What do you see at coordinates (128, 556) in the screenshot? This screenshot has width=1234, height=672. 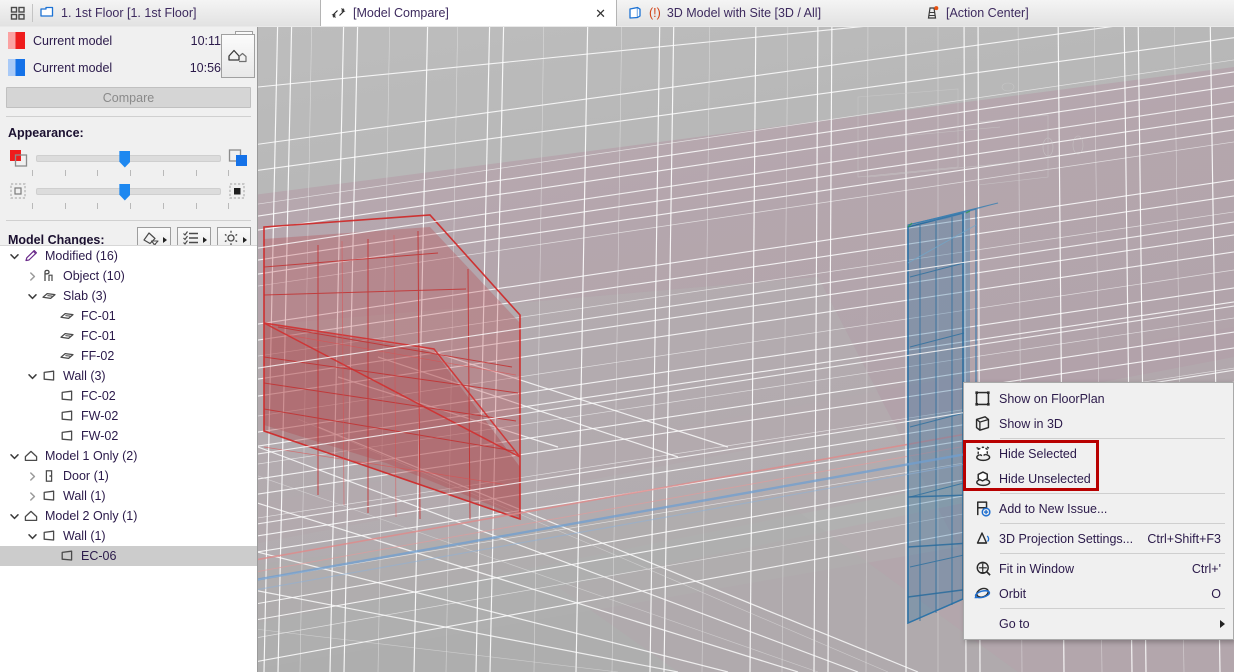 I see `tree-item: EC-06` at bounding box center [128, 556].